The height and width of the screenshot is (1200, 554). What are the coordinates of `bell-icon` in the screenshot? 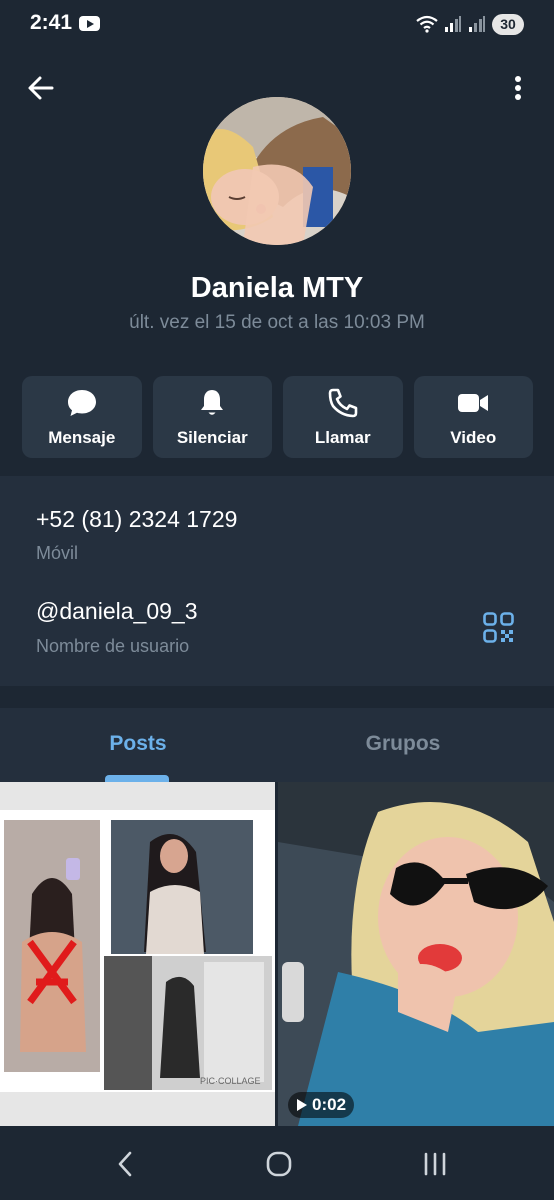 It's located at (212, 403).